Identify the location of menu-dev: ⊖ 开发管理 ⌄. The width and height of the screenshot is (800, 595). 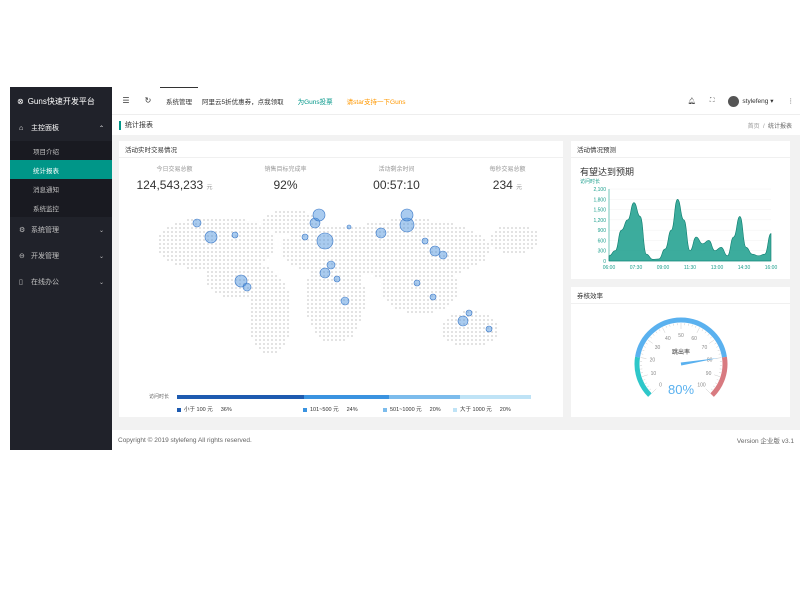
(61, 256).